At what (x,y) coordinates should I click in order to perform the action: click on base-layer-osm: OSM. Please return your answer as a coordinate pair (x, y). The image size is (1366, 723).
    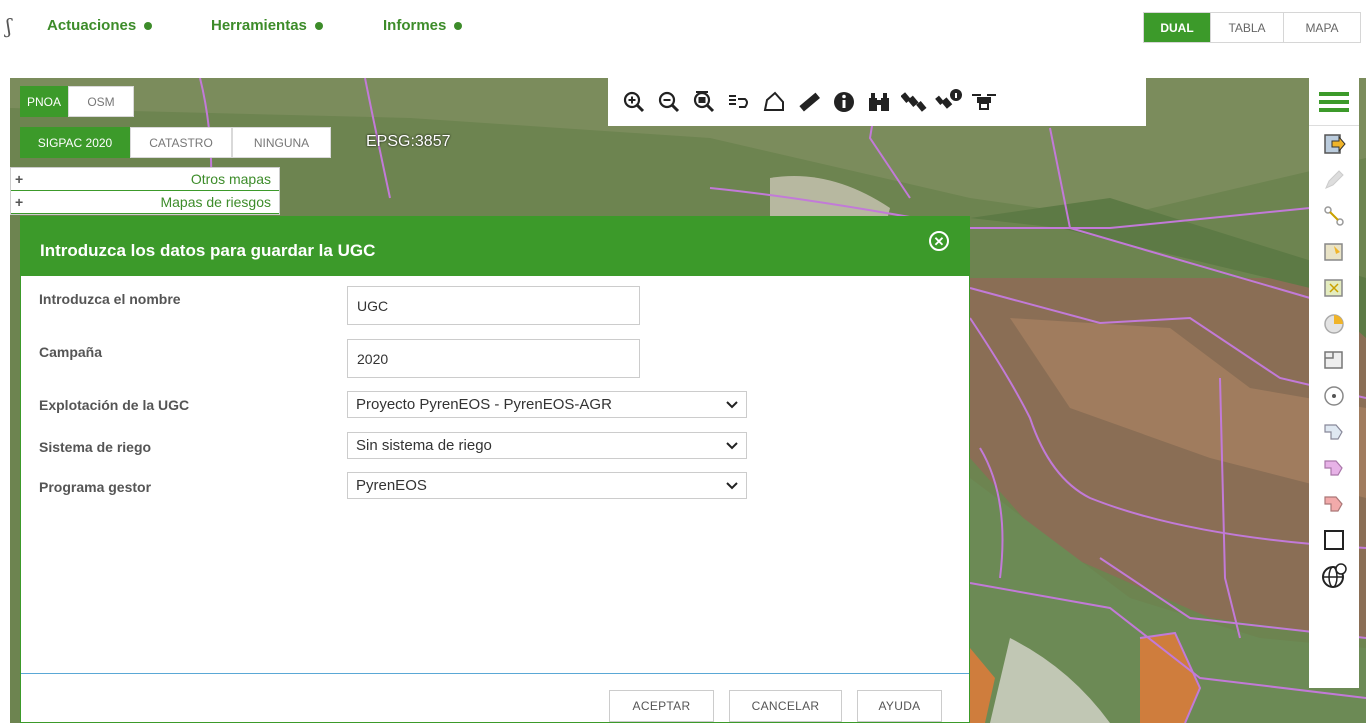
    Looking at the image, I should click on (101, 101).